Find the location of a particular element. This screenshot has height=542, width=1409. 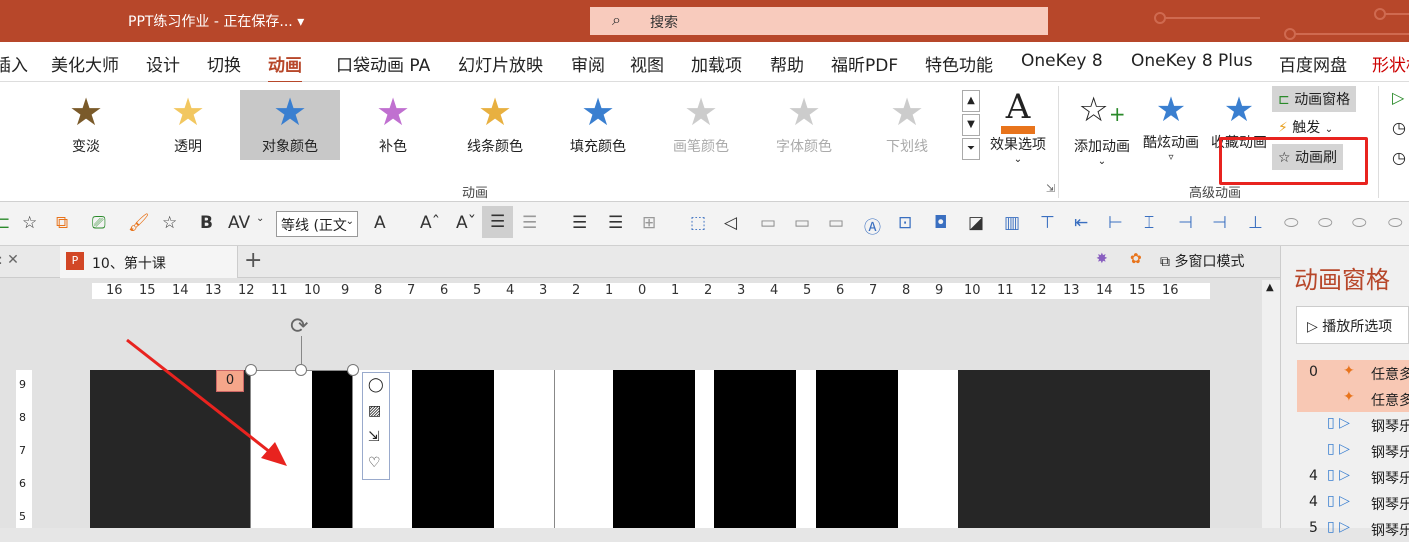

align-center-objects-icon: ⌶ is located at coordinates (1149, 223).